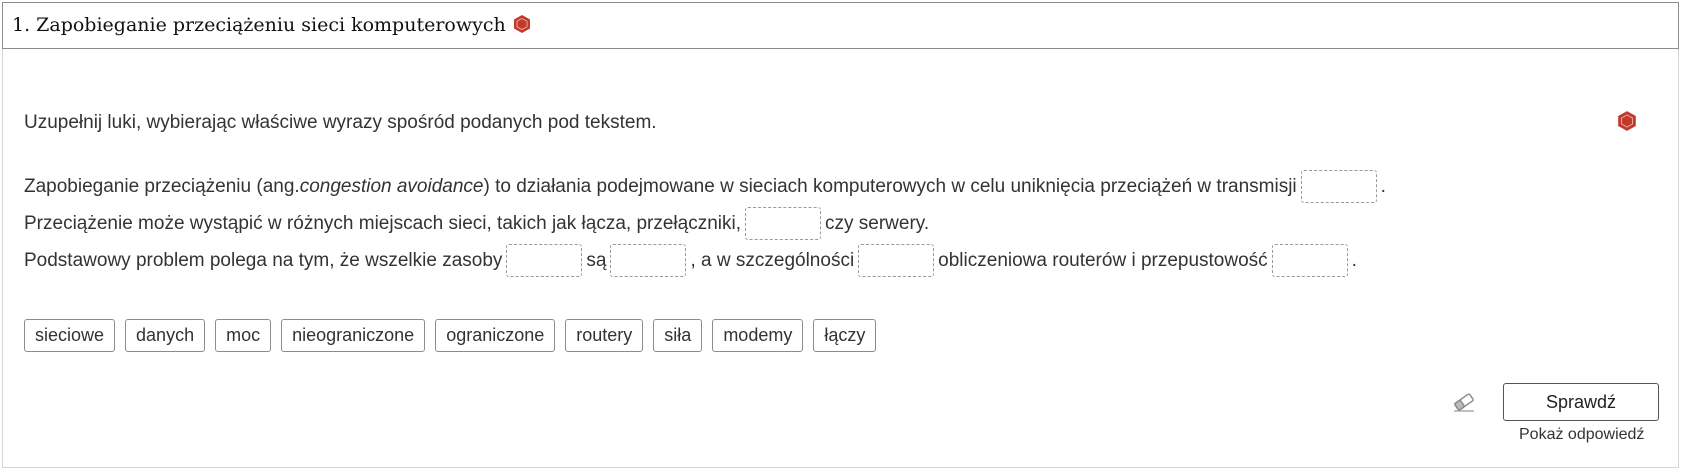 The height and width of the screenshot is (472, 1683). What do you see at coordinates (1581, 402) in the screenshot?
I see `check-button: Sprawdź` at bounding box center [1581, 402].